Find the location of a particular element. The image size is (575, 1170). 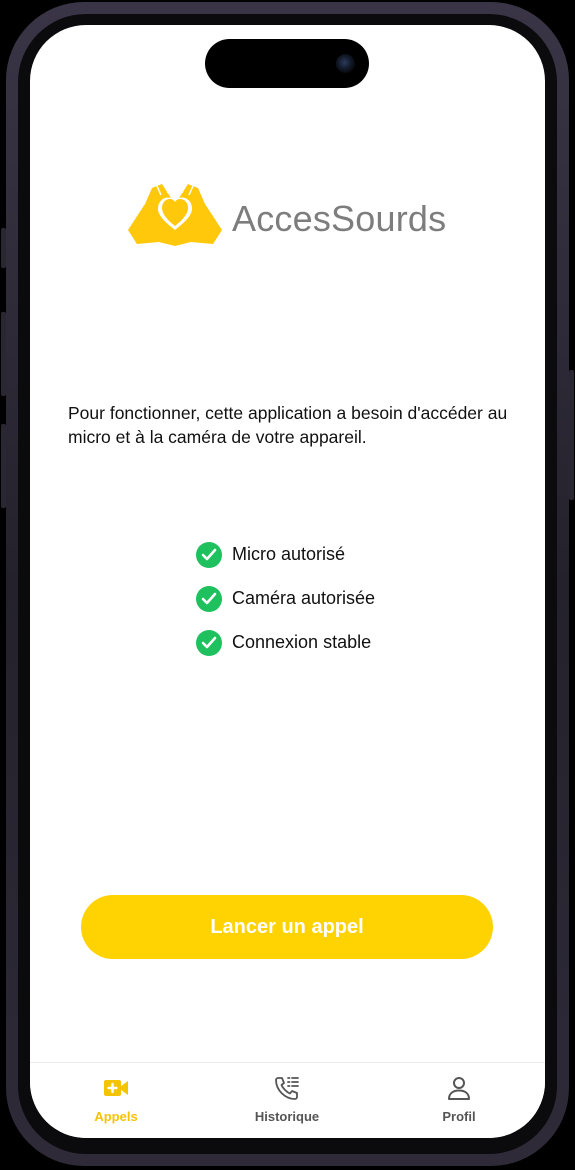

front-camera is located at coordinates (345, 63).